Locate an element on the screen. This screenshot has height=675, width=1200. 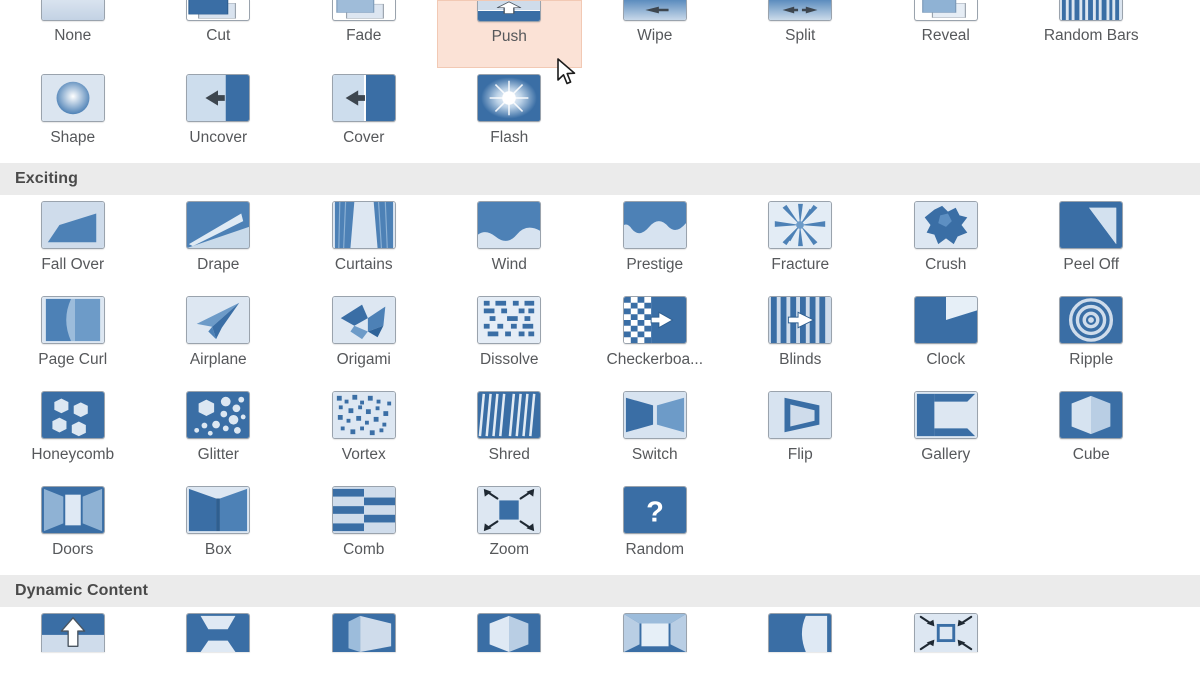
transition-item-shred: Shred is located at coordinates (510, 432).